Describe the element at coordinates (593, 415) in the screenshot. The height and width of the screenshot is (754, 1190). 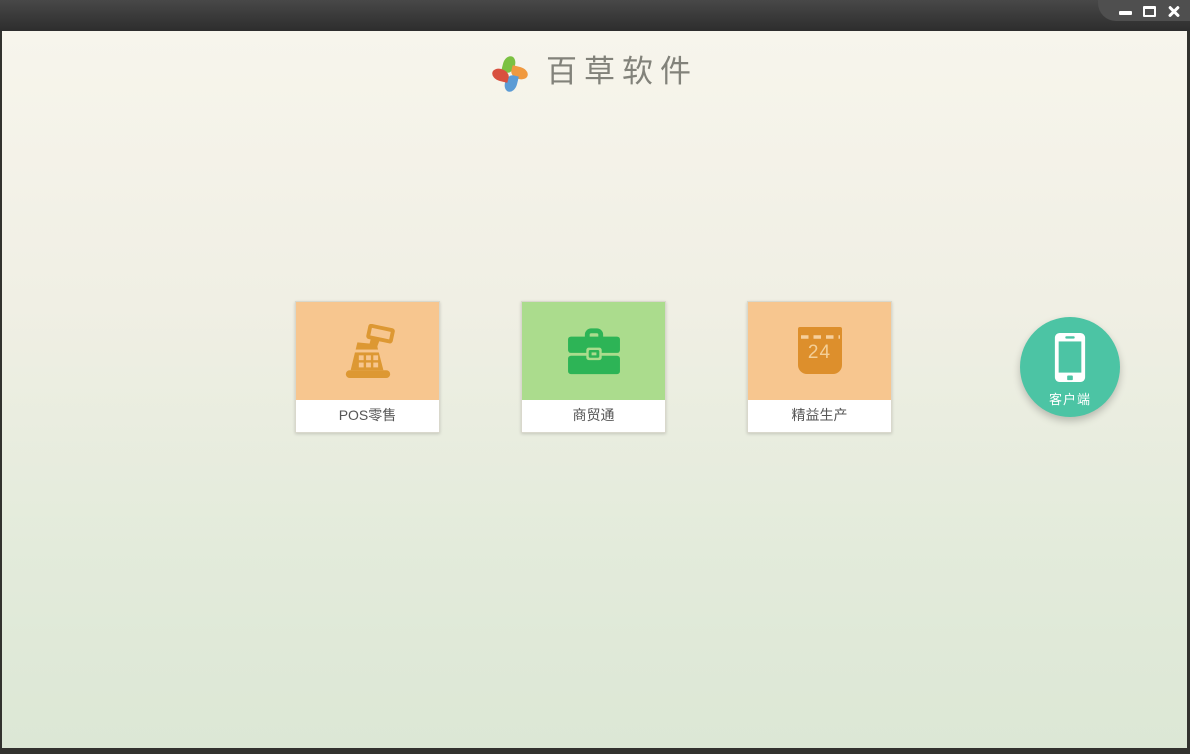
I see `product-card-label: 商贸通` at that location.